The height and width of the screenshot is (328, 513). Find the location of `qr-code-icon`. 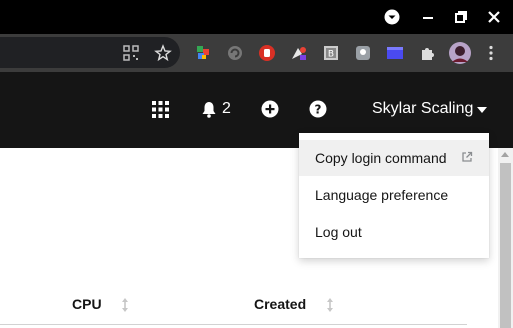

qr-code-icon is located at coordinates (131, 53).